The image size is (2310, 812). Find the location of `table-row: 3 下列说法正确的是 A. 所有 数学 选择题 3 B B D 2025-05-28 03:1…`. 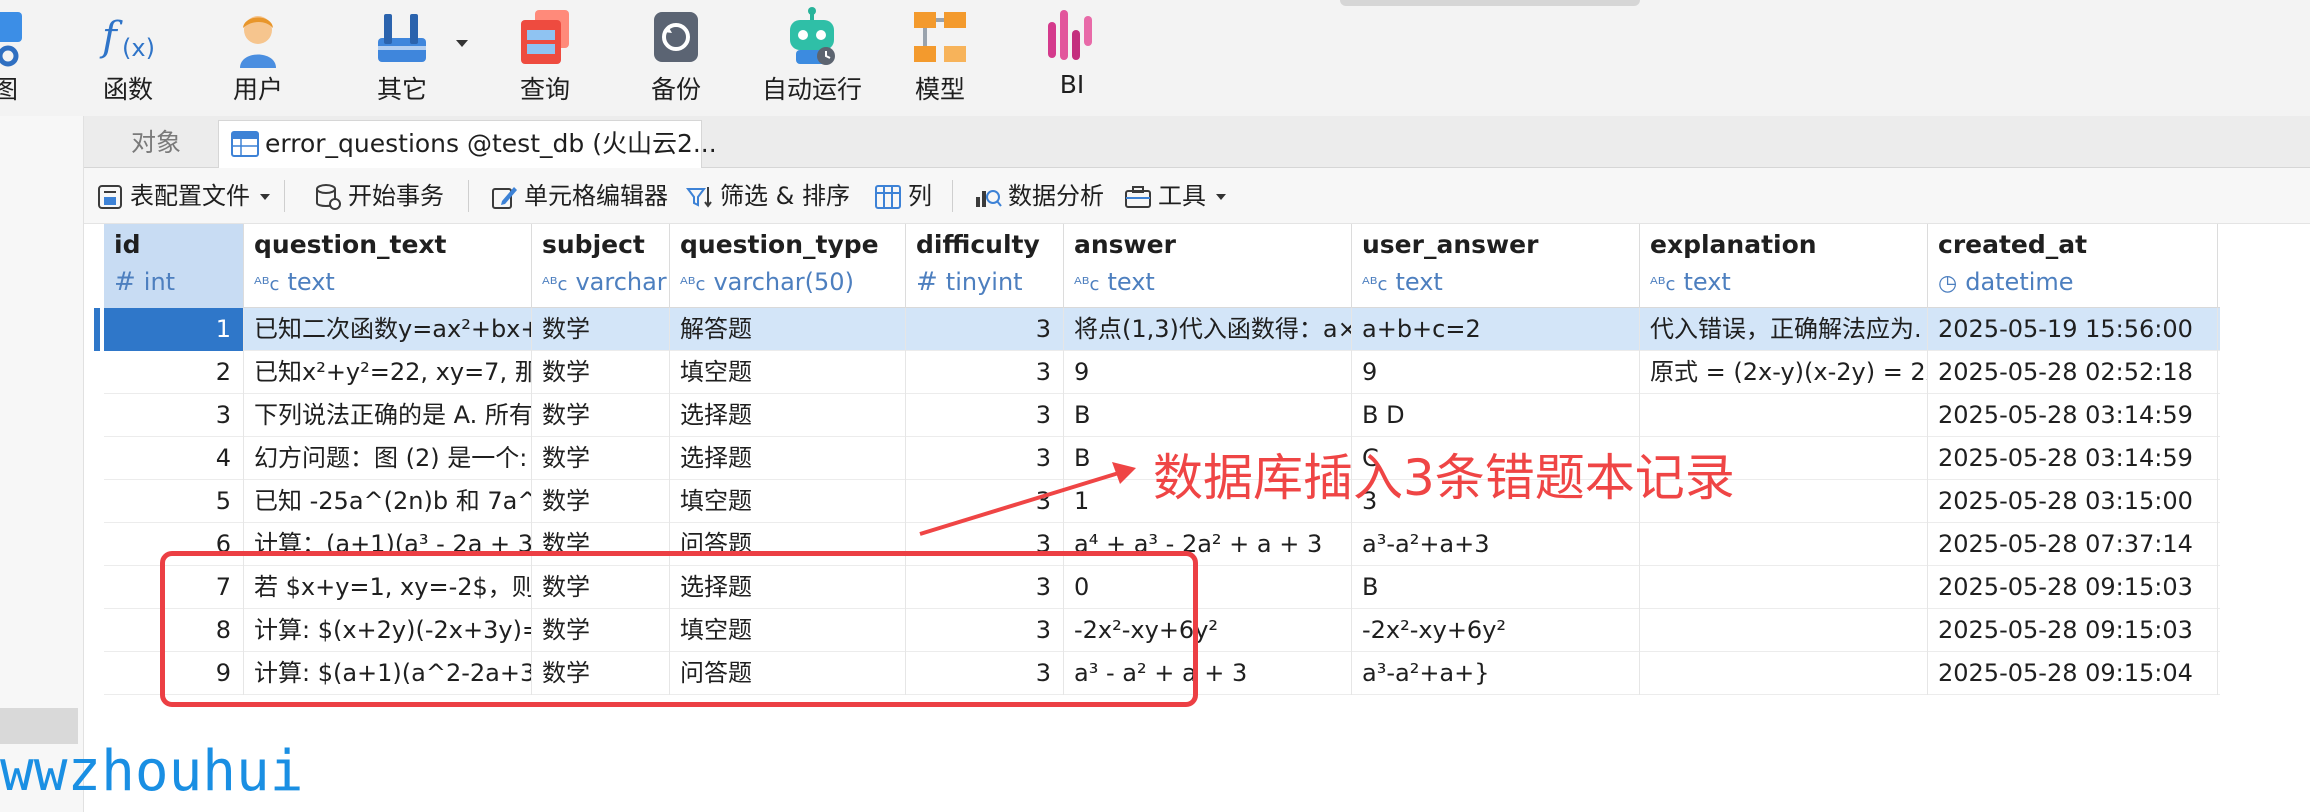

table-row: 3 下列说法正确的是 A. 所有 数学 选择题 3 B B D 2025-05-28 03:1… is located at coordinates (1162, 415).